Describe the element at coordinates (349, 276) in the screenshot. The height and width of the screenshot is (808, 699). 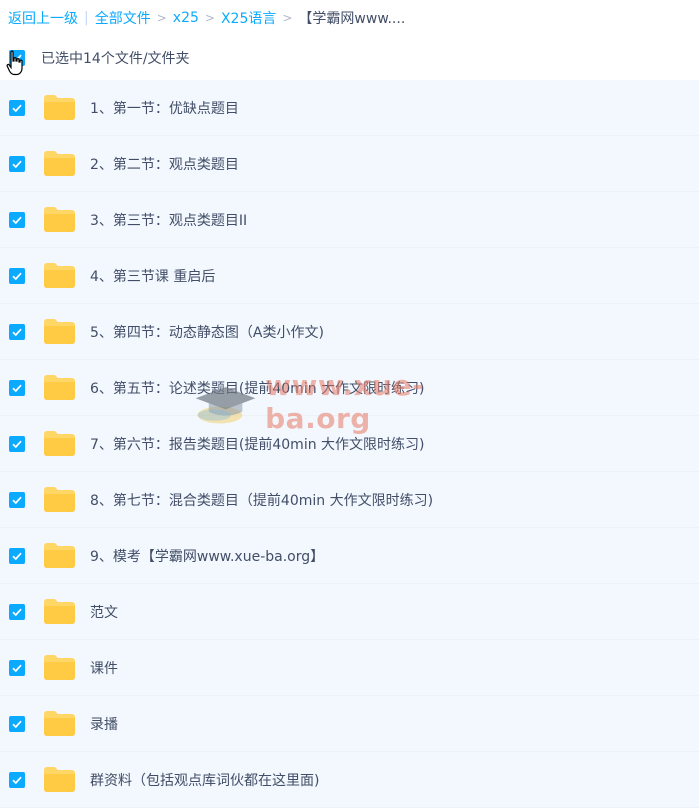
I see `file-row: 4、第三节课 重启后` at that location.